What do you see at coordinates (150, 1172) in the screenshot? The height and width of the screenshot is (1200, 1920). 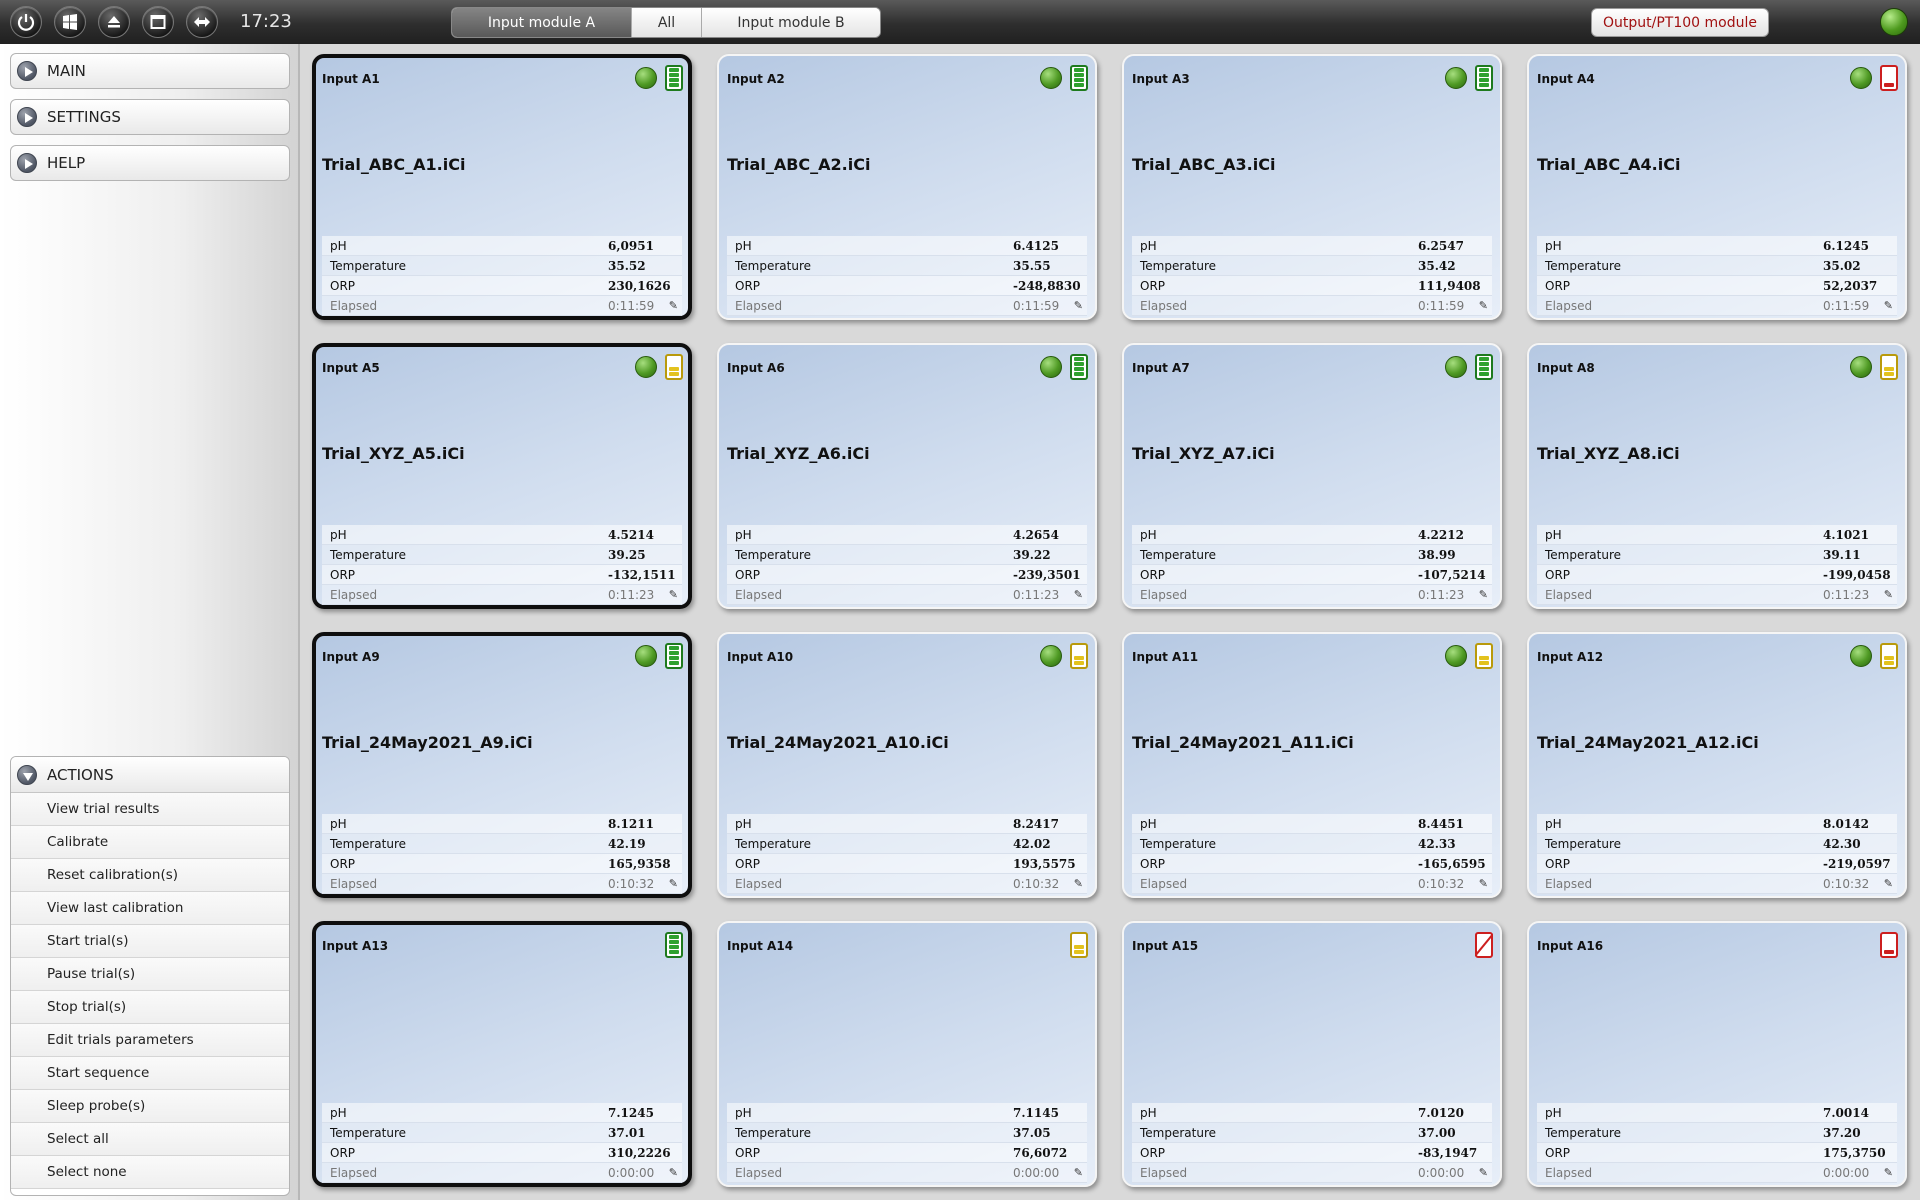 I see `action-item: Select none` at bounding box center [150, 1172].